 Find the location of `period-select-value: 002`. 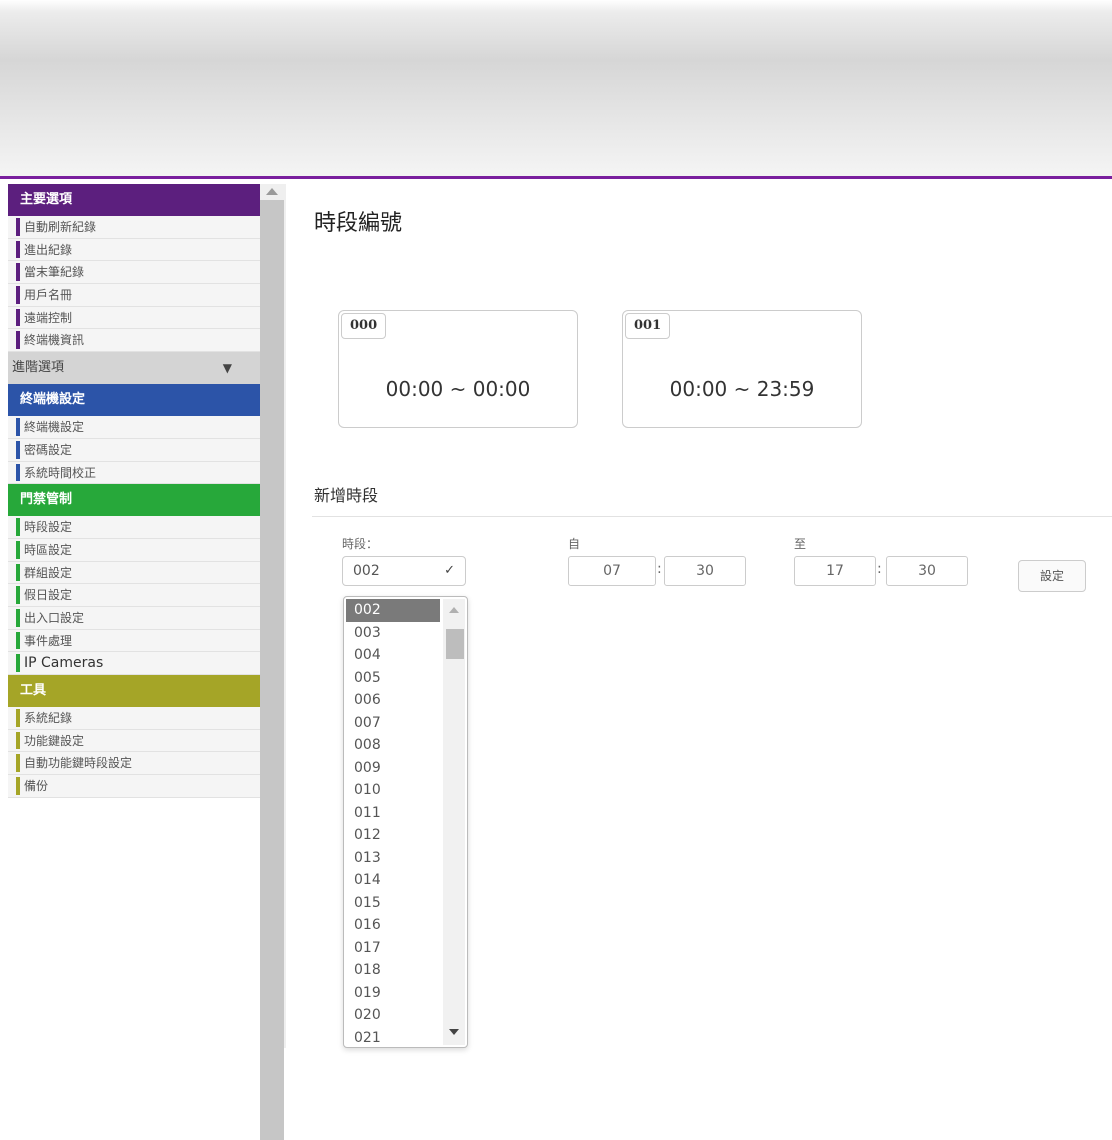

period-select-value: 002 is located at coordinates (366, 571).